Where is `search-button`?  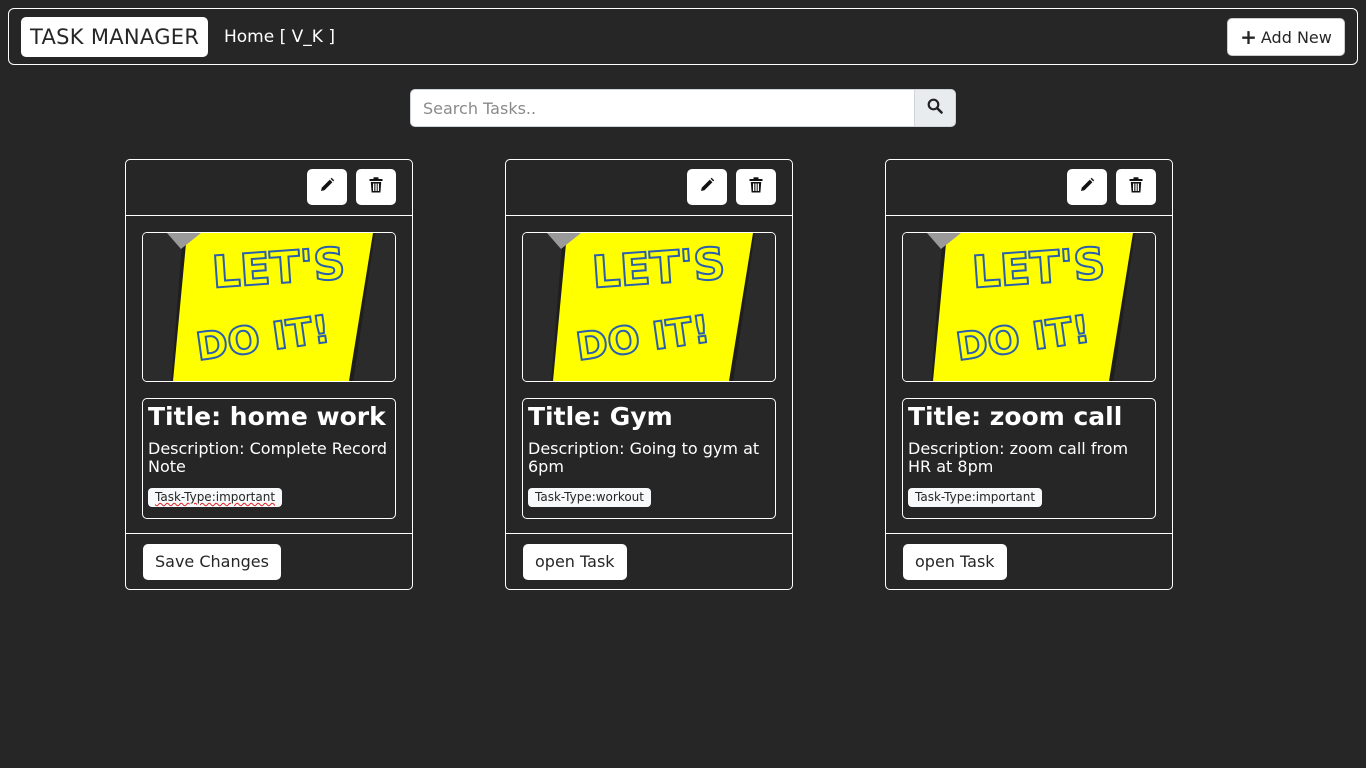
search-button is located at coordinates (935, 108).